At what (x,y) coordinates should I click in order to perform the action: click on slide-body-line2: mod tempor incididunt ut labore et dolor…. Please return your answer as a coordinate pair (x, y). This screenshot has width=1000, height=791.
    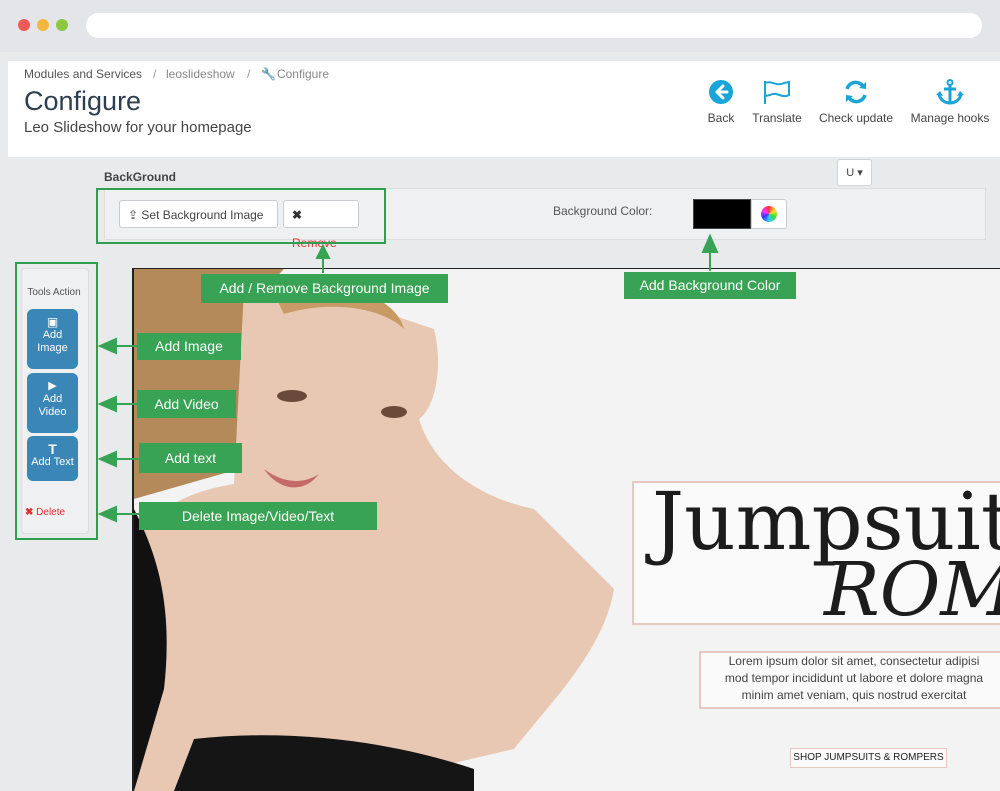
    Looking at the image, I should click on (854, 678).